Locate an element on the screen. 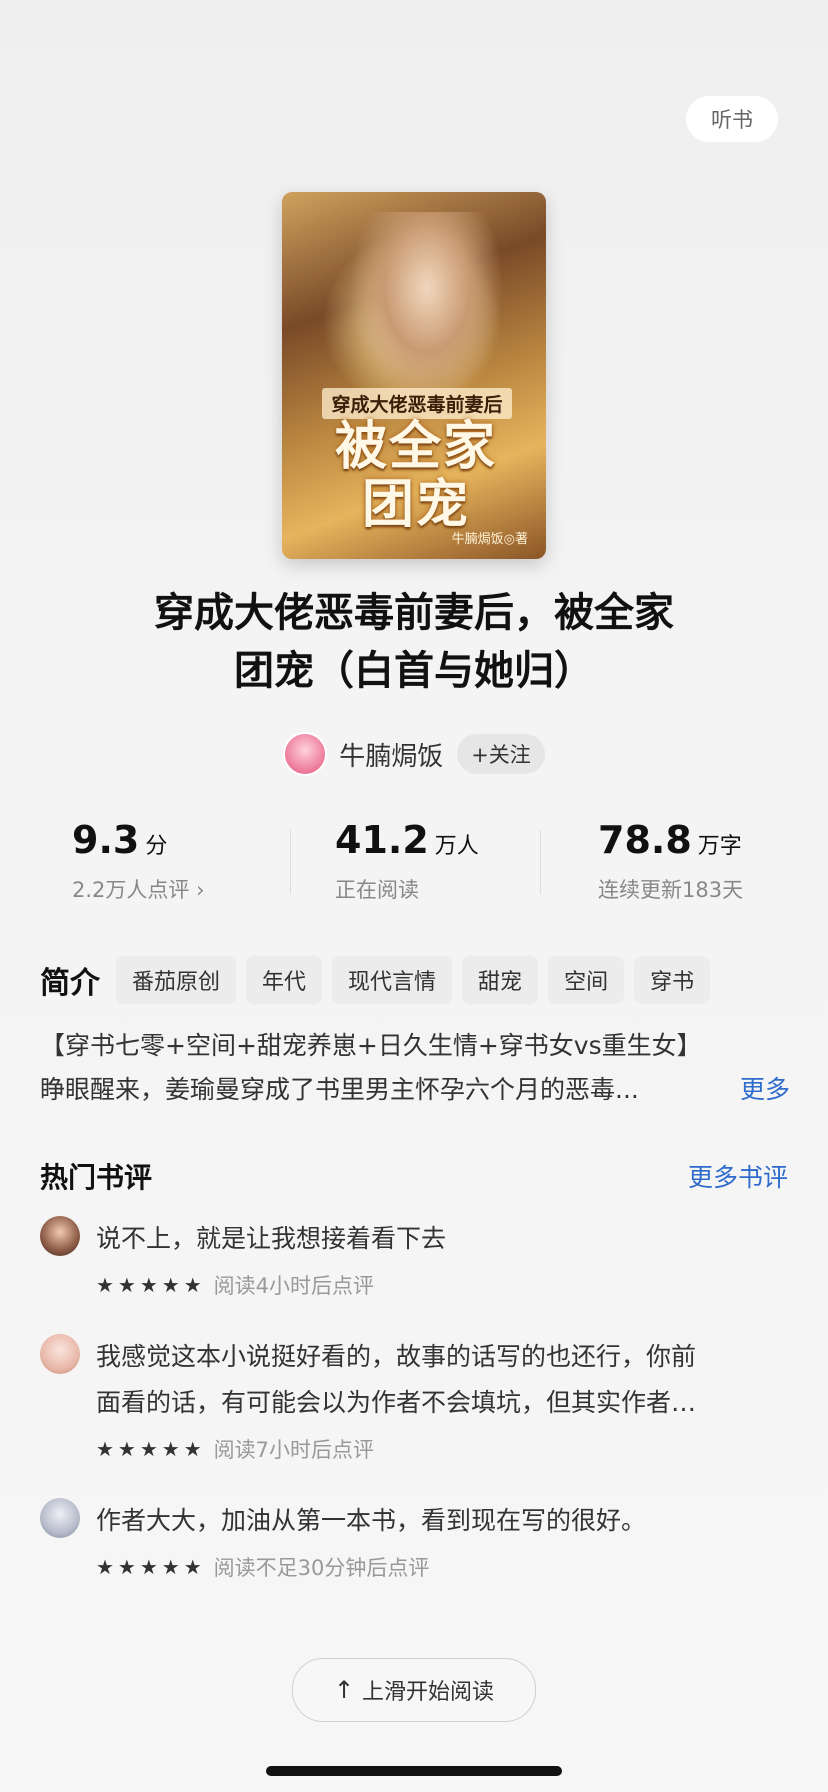 Image resolution: width=828 pixels, height=1792 pixels. stat-readers-unit: 万人 is located at coordinates (456, 846).